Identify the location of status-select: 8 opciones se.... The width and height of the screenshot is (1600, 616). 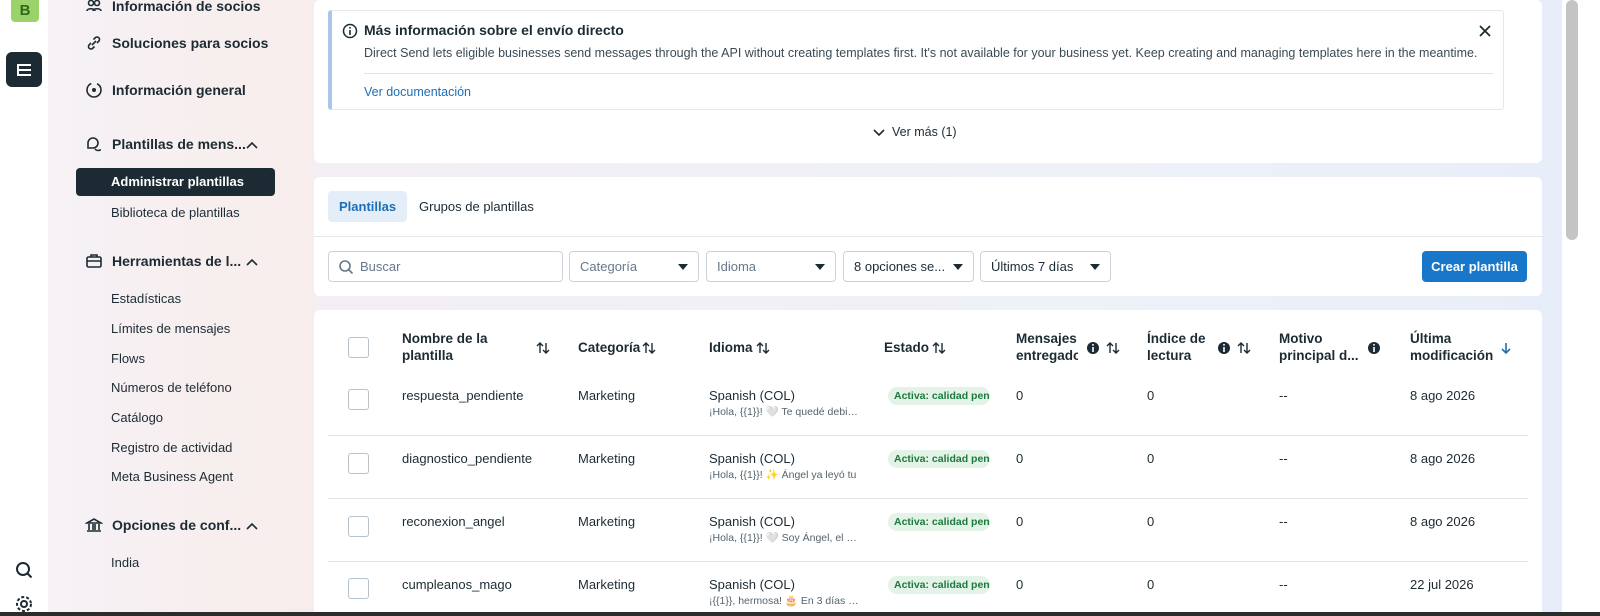
(908, 266).